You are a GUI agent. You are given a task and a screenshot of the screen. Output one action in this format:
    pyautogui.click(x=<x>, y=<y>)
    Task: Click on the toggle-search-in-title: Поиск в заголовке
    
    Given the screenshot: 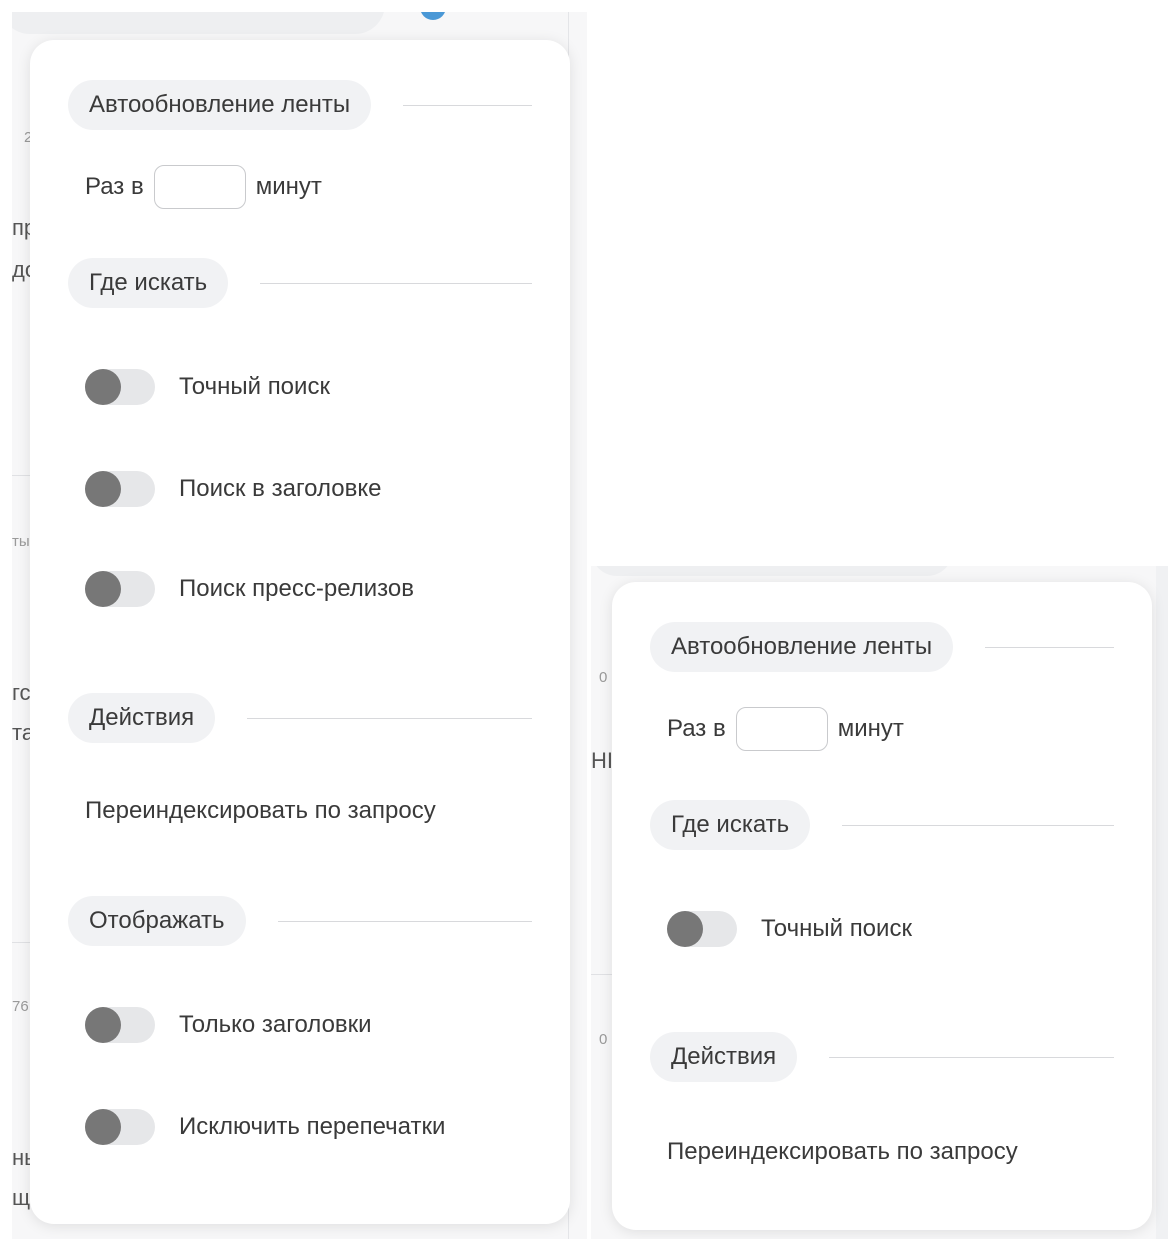 What is the action you would take?
    pyautogui.click(x=233, y=489)
    